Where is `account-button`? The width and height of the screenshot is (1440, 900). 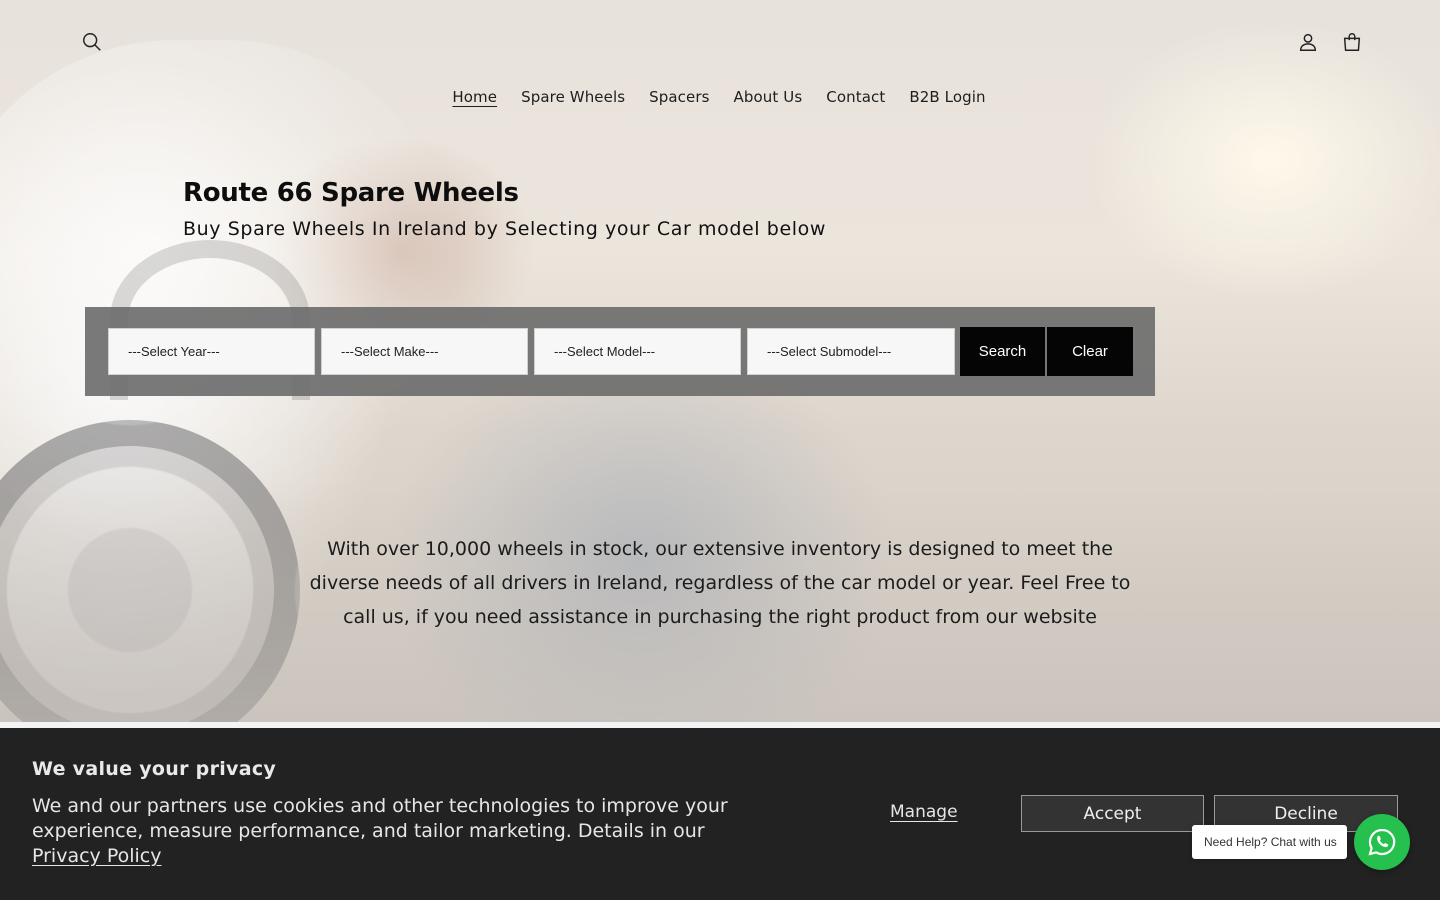 account-button is located at coordinates (1308, 42).